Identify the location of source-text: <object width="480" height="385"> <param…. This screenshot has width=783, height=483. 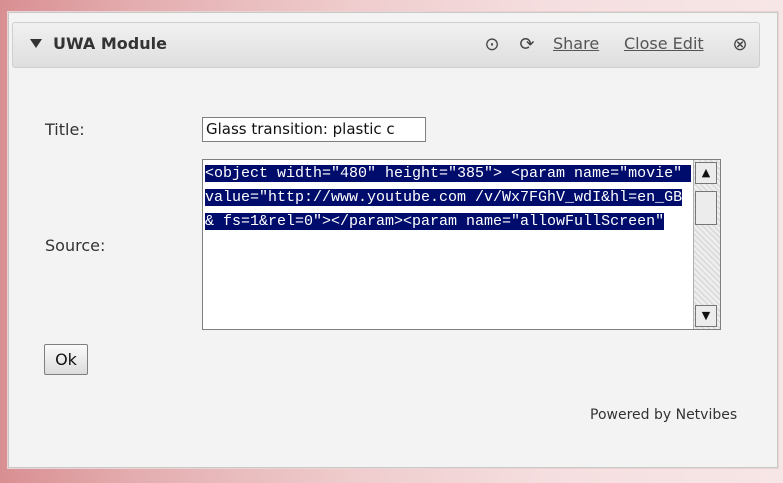
(448, 198).